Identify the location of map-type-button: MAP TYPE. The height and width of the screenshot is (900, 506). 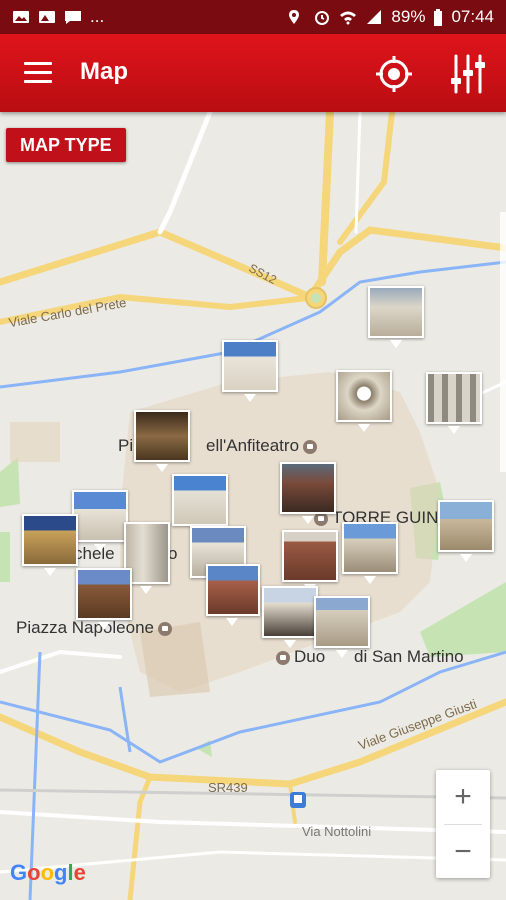
(66, 145).